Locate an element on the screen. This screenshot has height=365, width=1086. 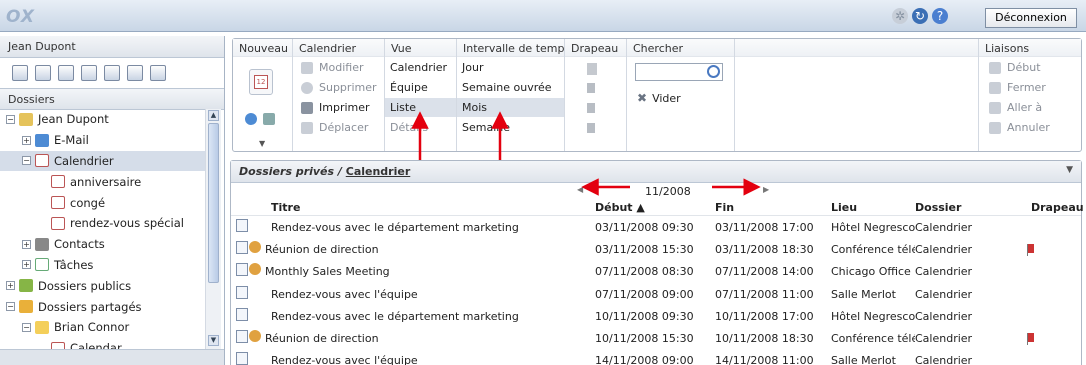
edit-icon is located at coordinates (307, 67).